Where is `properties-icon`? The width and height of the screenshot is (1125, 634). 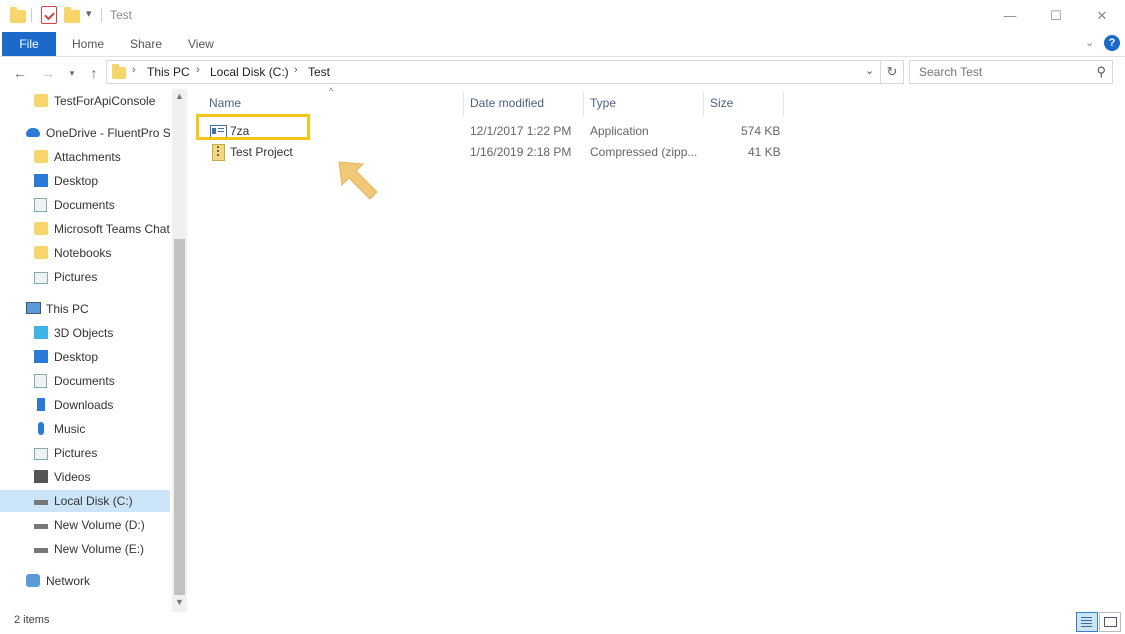 properties-icon is located at coordinates (49, 15).